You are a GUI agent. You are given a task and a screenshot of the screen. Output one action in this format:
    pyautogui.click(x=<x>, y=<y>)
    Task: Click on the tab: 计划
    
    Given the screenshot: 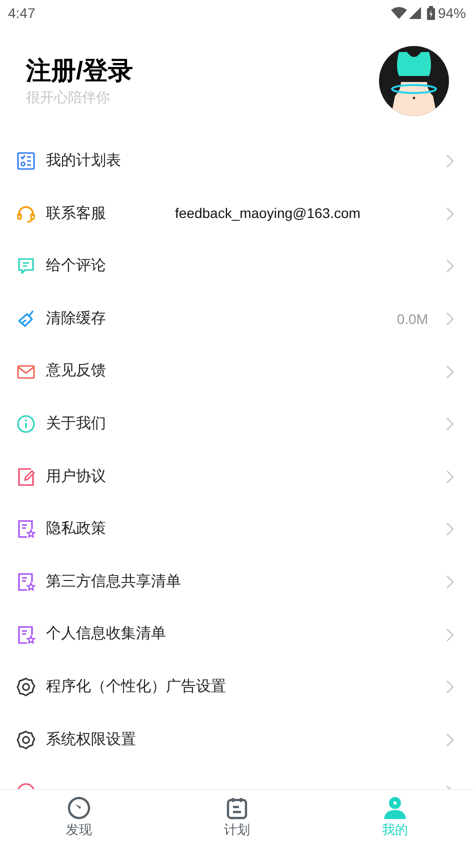 What is the action you would take?
    pyautogui.click(x=237, y=816)
    